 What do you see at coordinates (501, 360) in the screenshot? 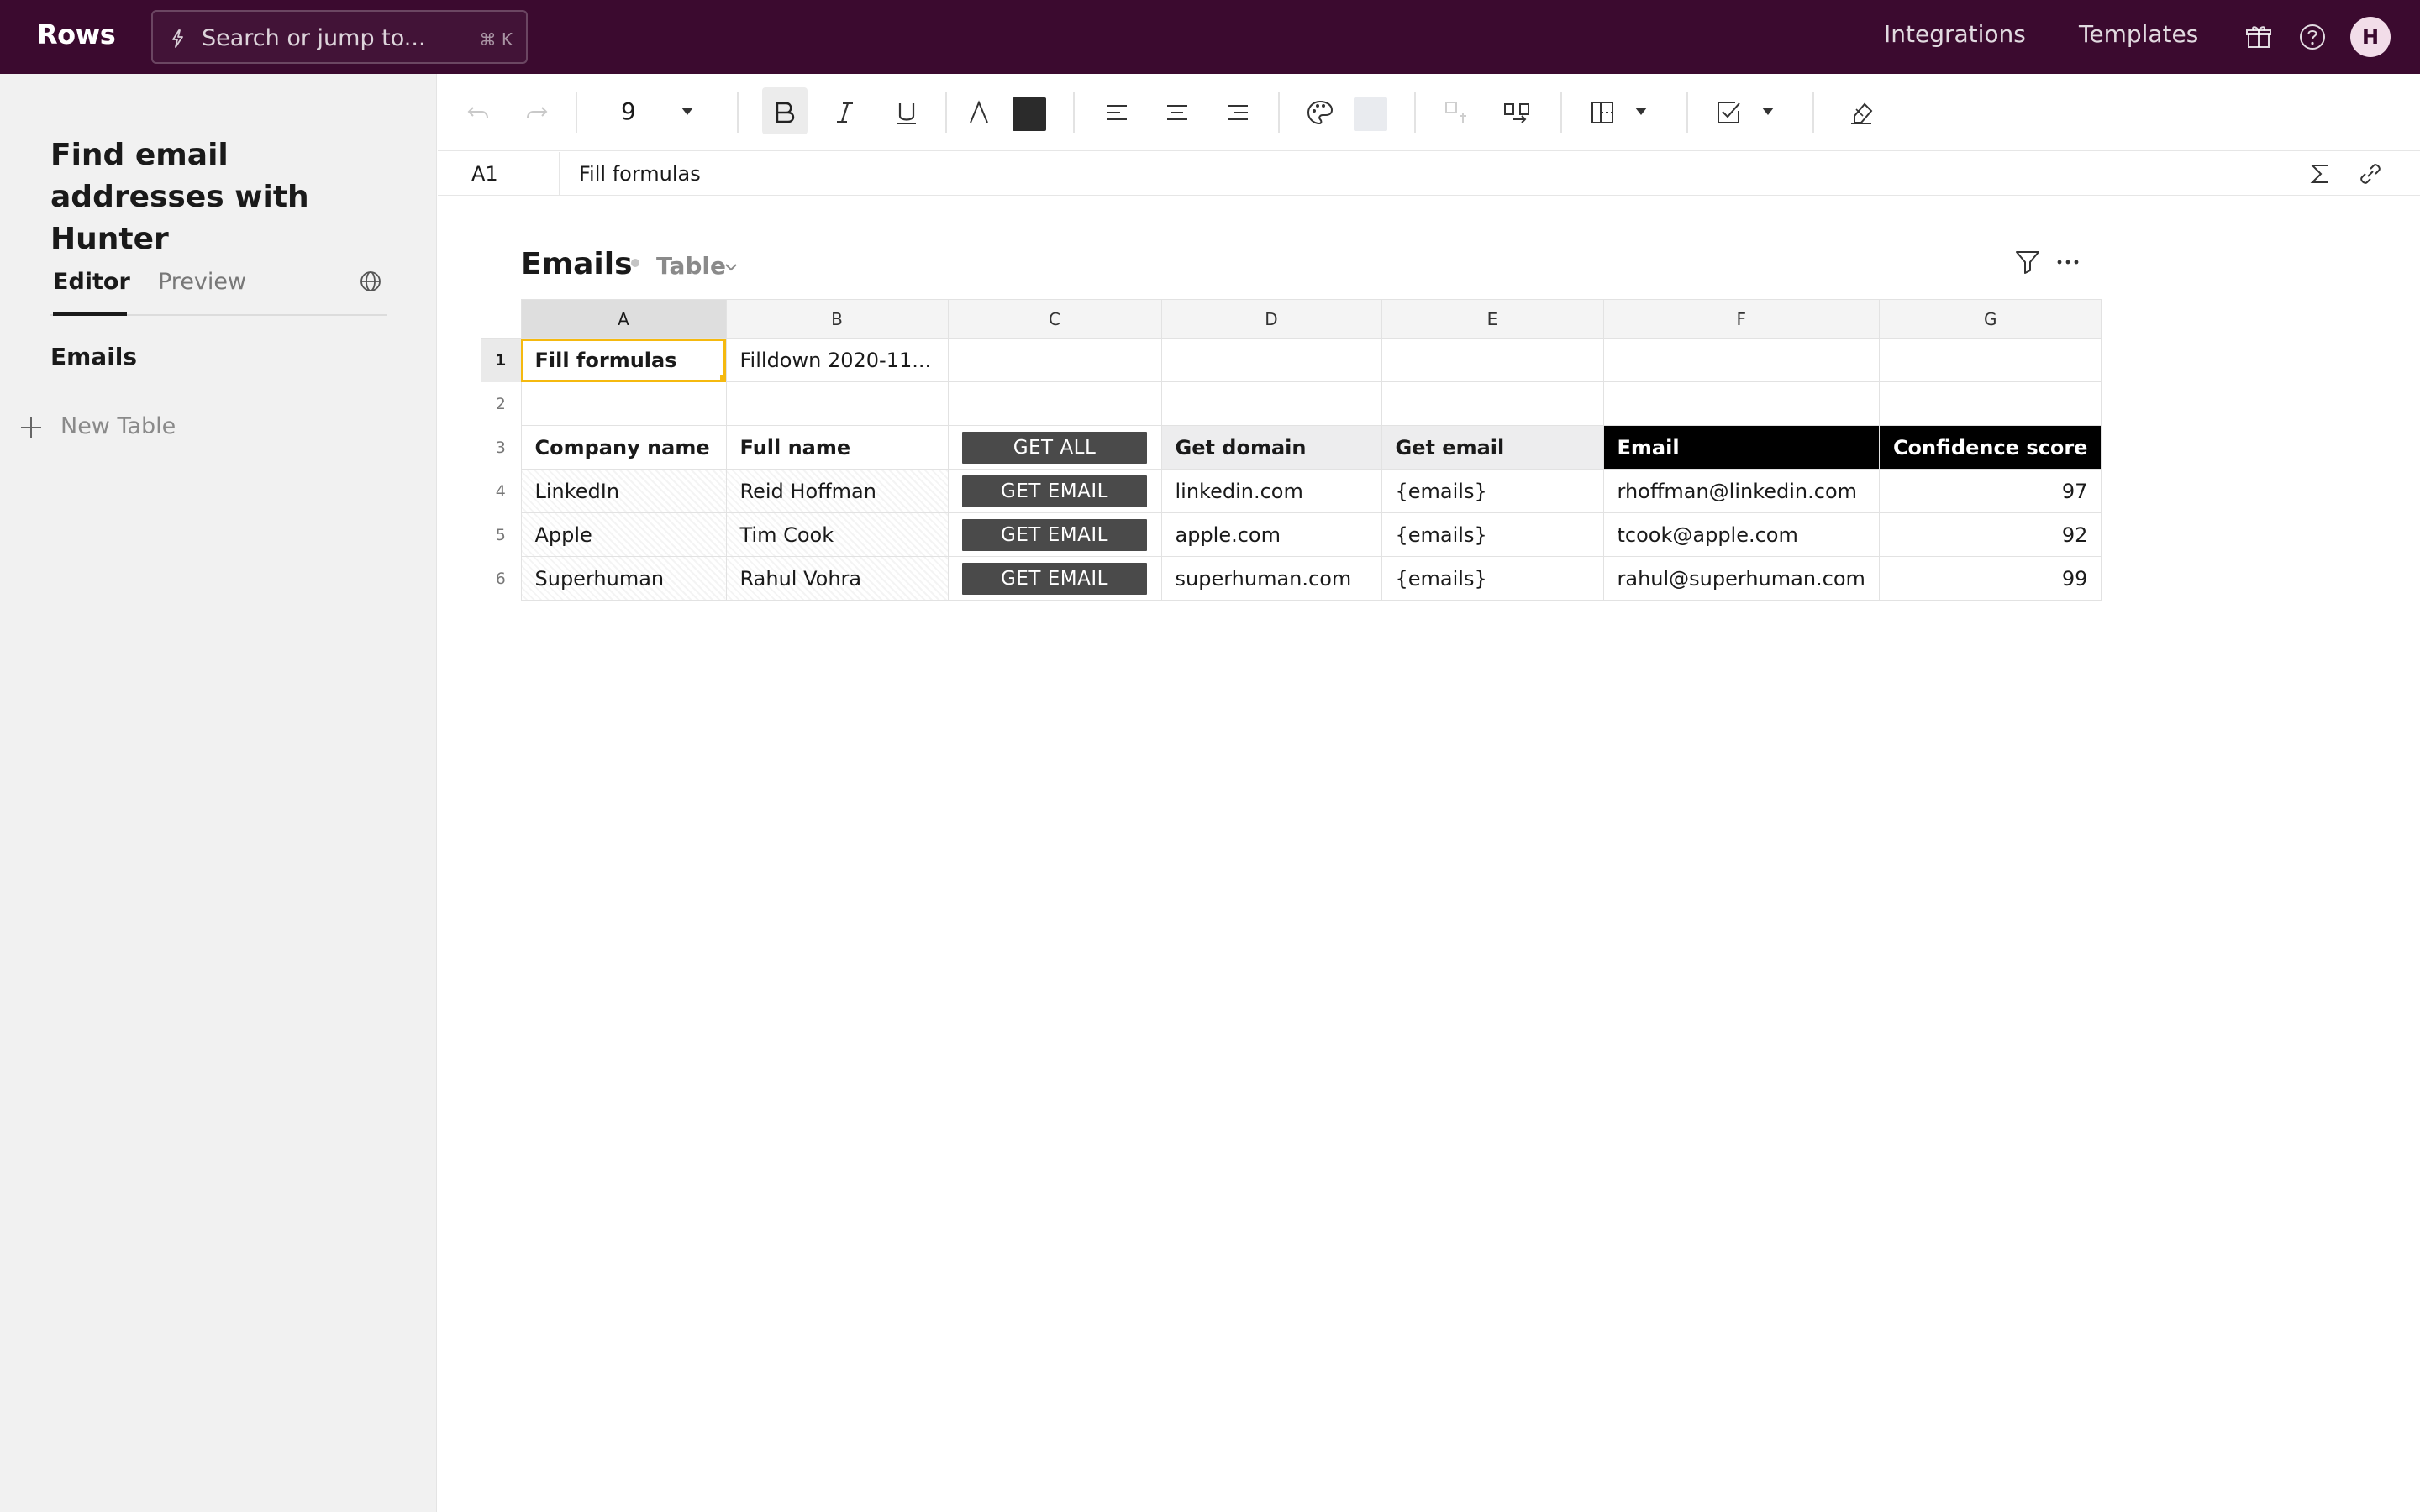
I see `row-number: 1` at bounding box center [501, 360].